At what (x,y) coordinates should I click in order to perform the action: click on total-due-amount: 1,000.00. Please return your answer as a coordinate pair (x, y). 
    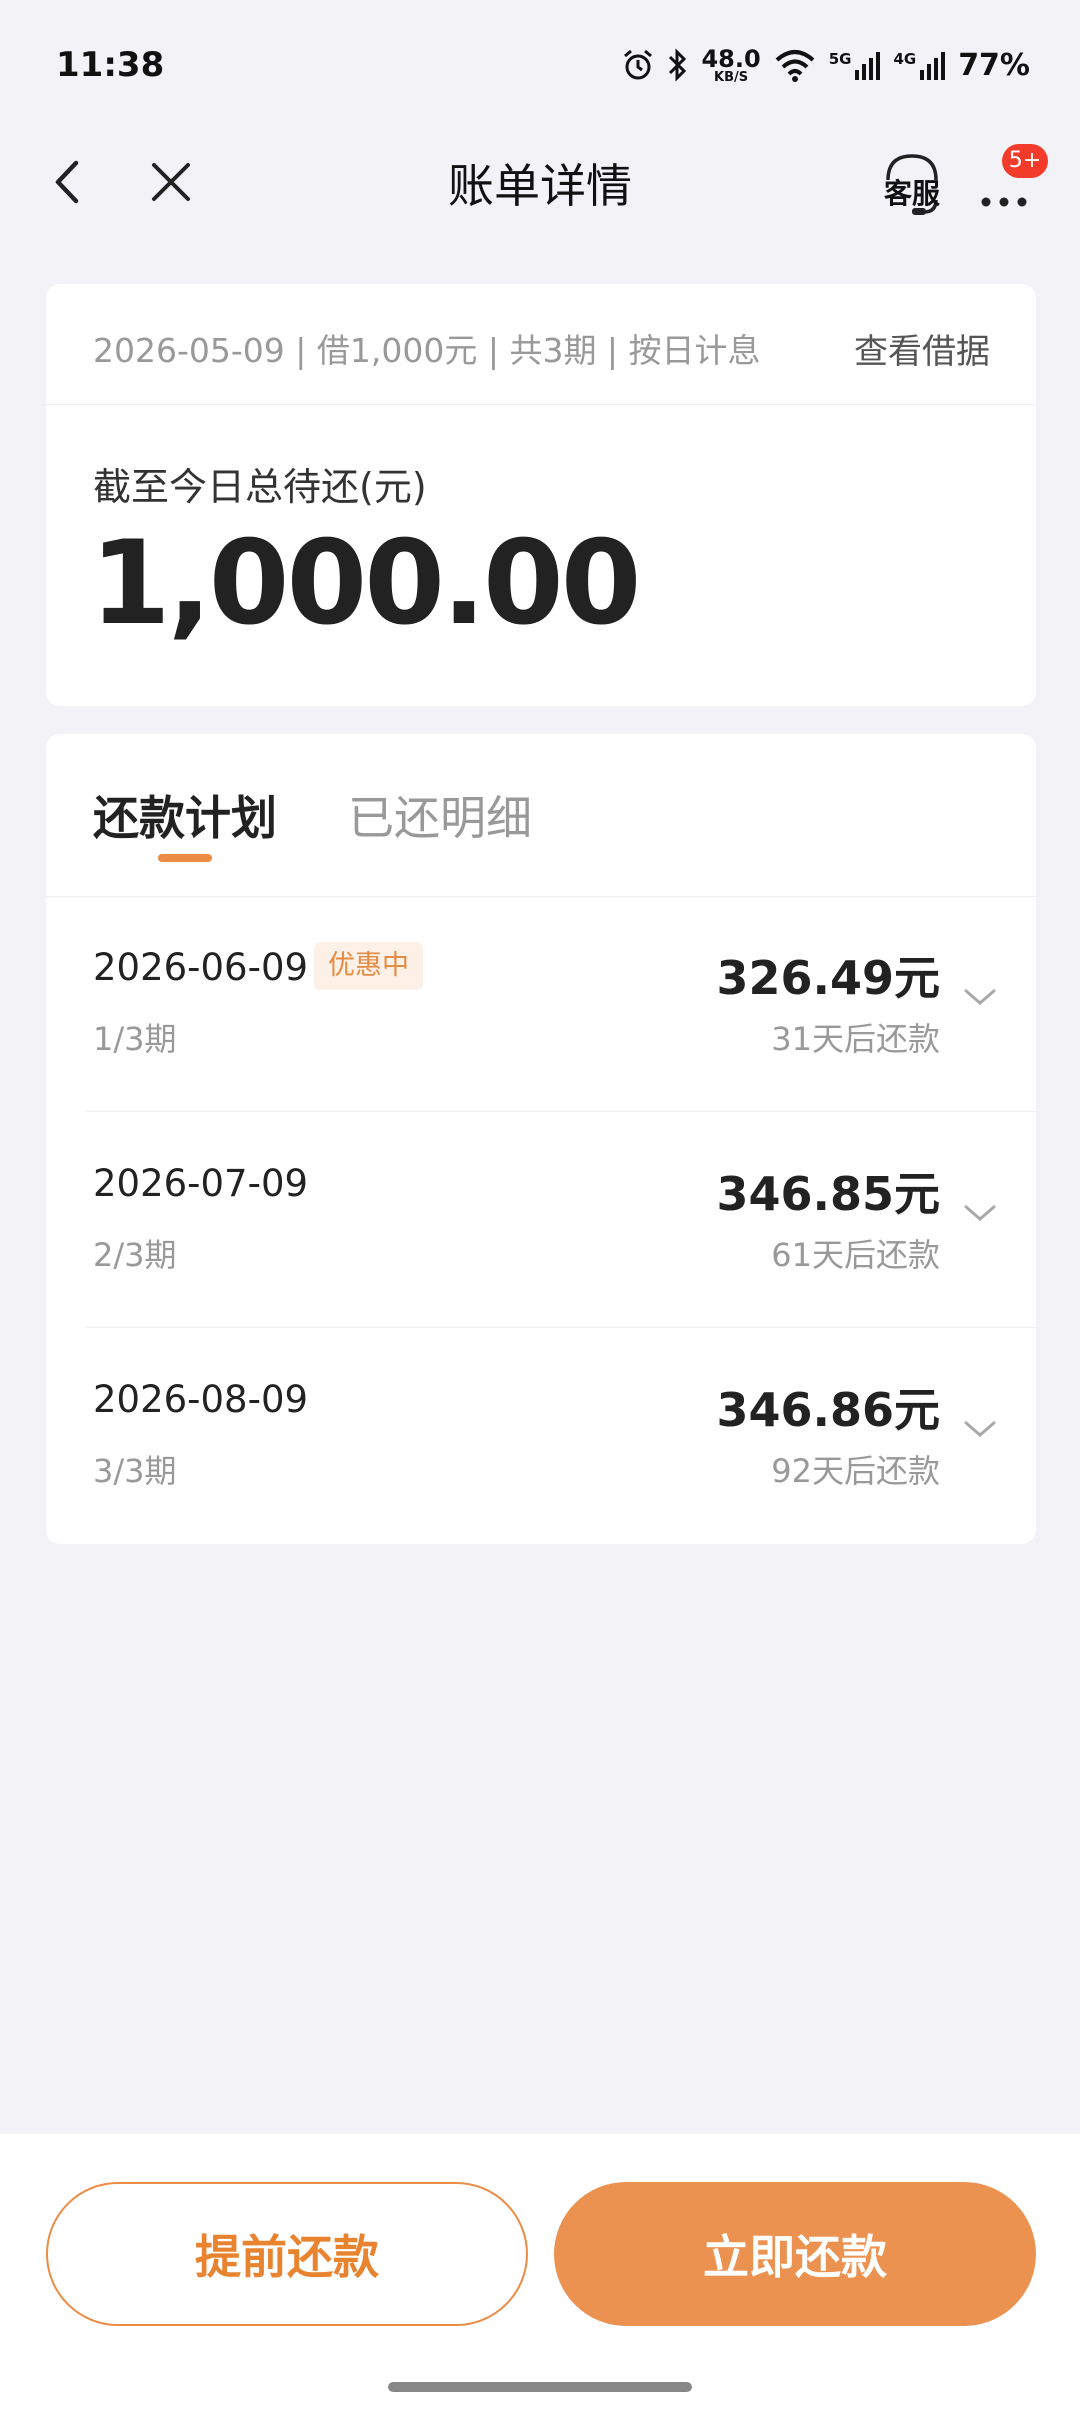
    Looking at the image, I should click on (365, 583).